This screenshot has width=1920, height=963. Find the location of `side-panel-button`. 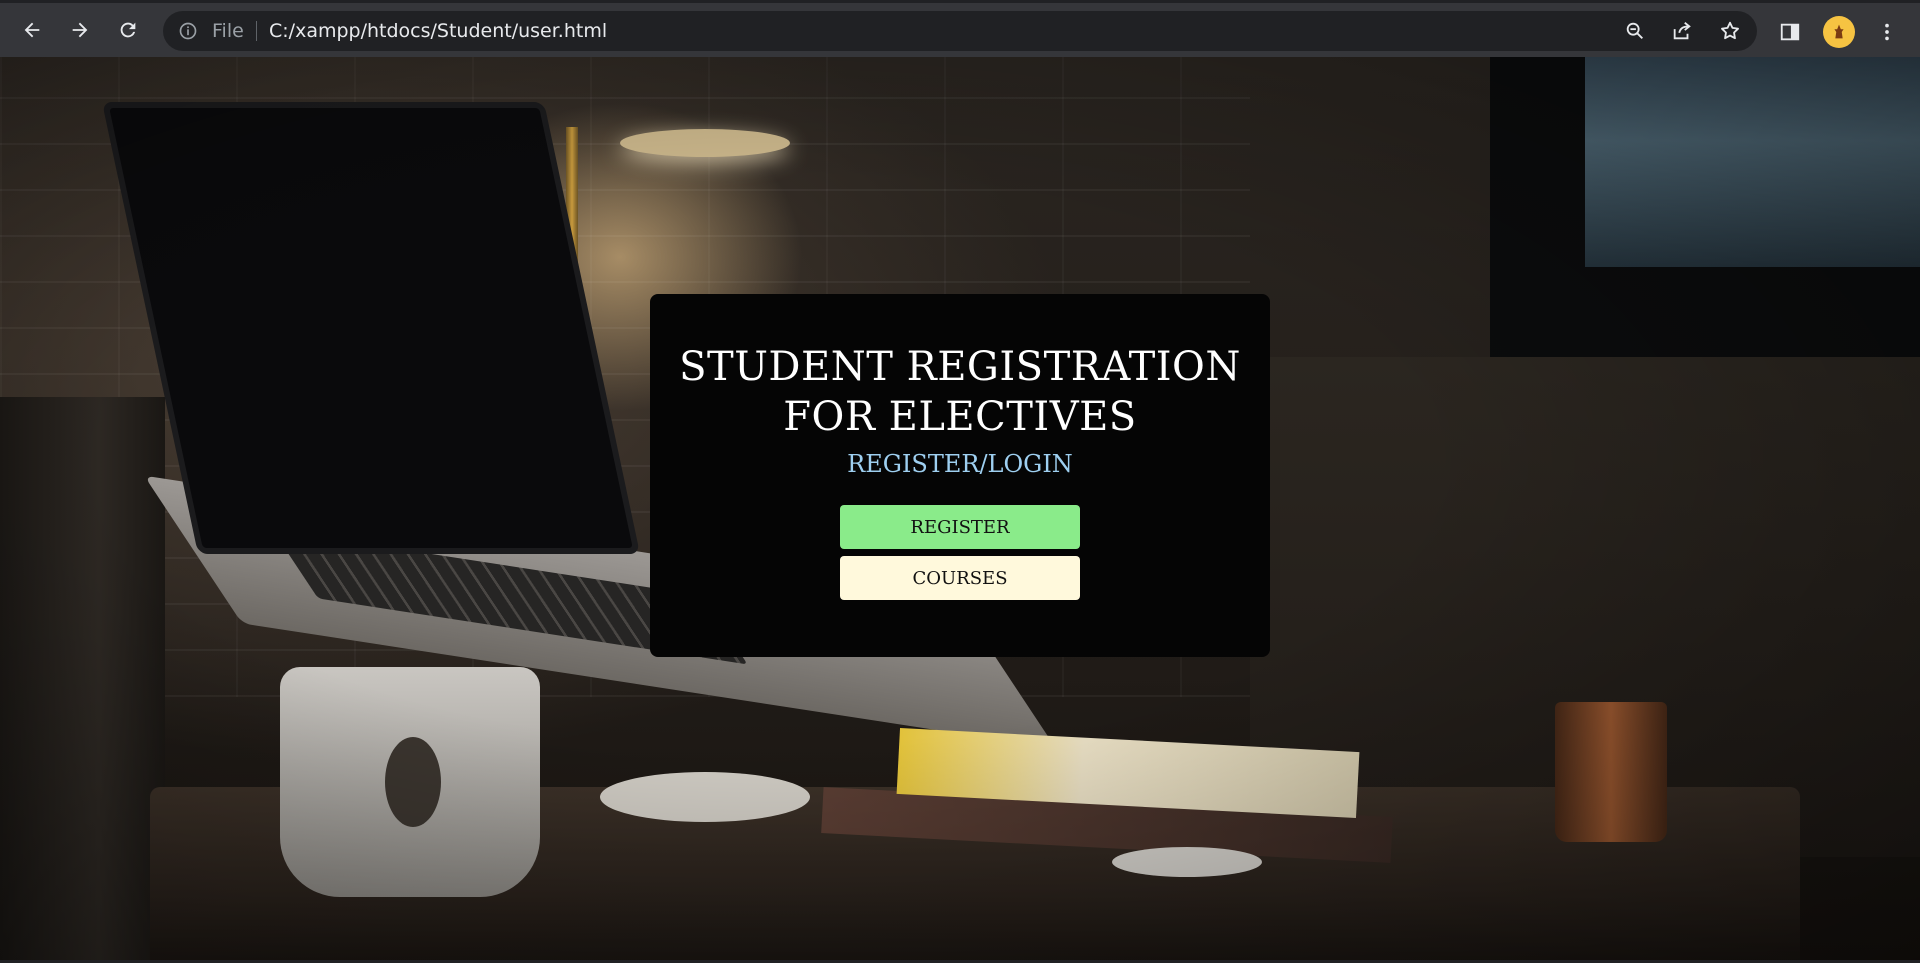

side-panel-button is located at coordinates (1790, 32).